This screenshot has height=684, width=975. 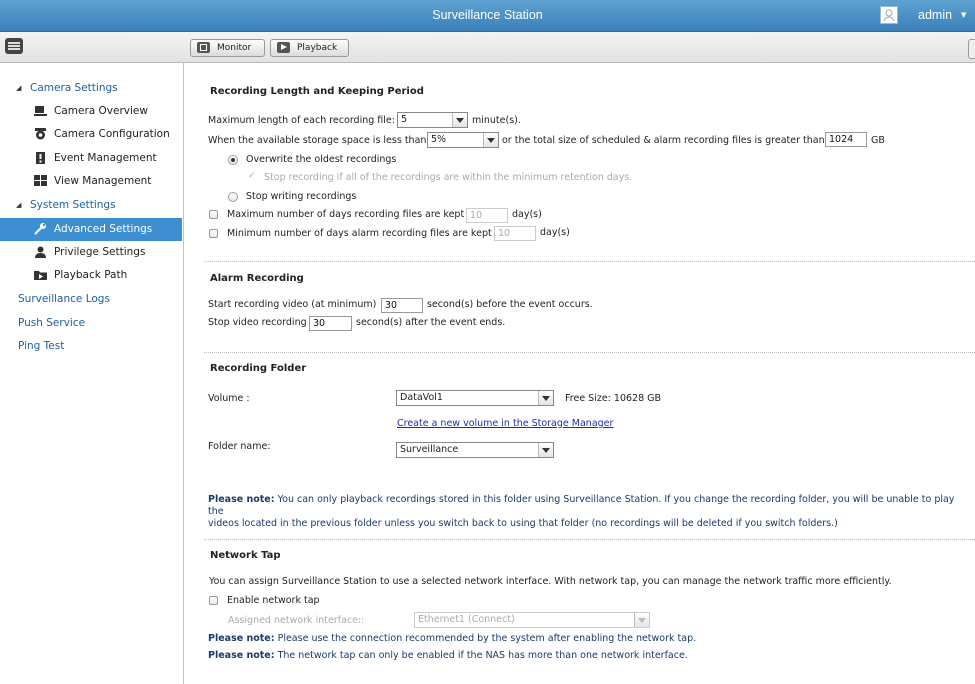 What do you see at coordinates (330, 323) in the screenshot?
I see `alarm-stop-input` at bounding box center [330, 323].